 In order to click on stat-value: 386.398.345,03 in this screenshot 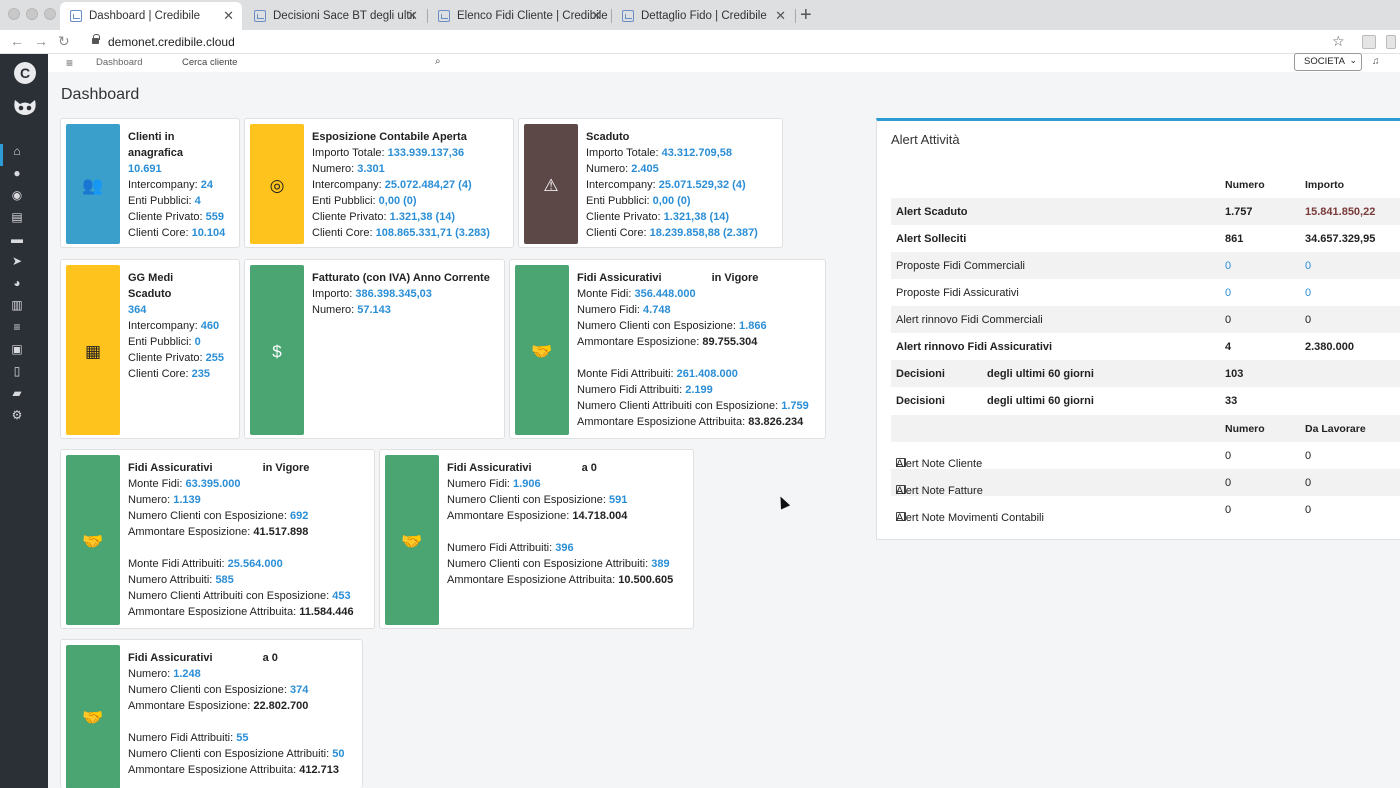, I will do `click(393, 294)`.